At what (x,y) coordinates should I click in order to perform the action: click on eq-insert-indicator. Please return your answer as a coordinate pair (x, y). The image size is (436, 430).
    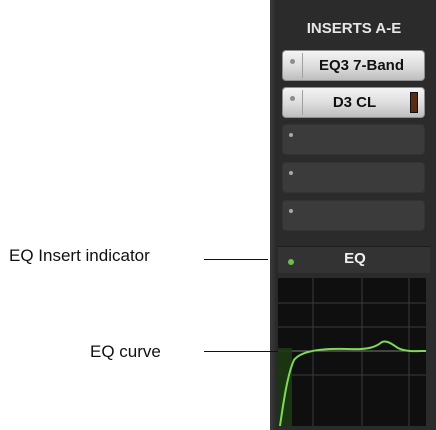
    Looking at the image, I should click on (291, 262).